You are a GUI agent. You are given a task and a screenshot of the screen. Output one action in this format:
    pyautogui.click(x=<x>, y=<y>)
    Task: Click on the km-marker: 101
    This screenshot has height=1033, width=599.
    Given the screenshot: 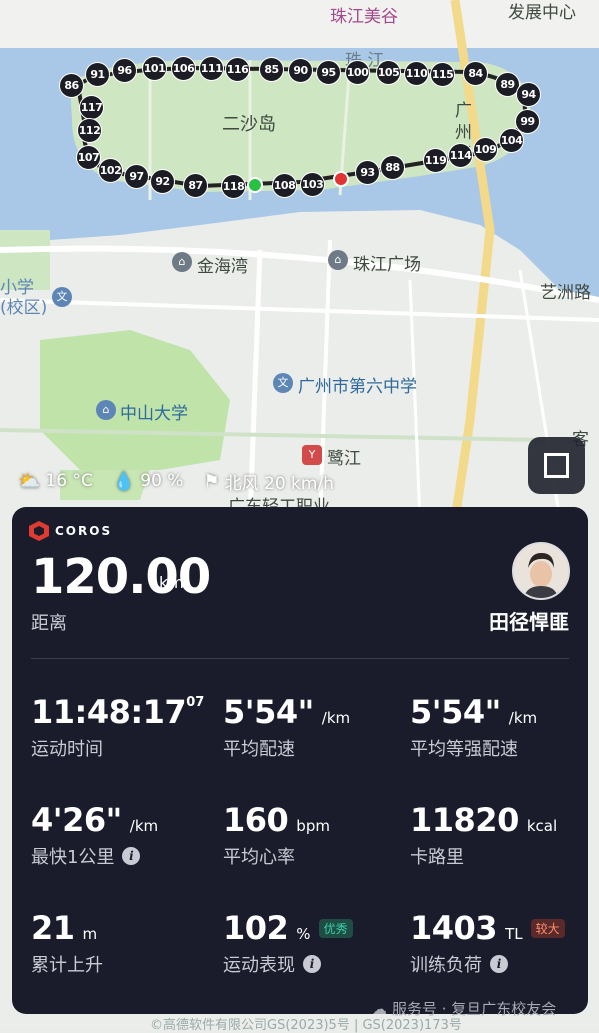 What is the action you would take?
    pyautogui.click(x=154, y=68)
    